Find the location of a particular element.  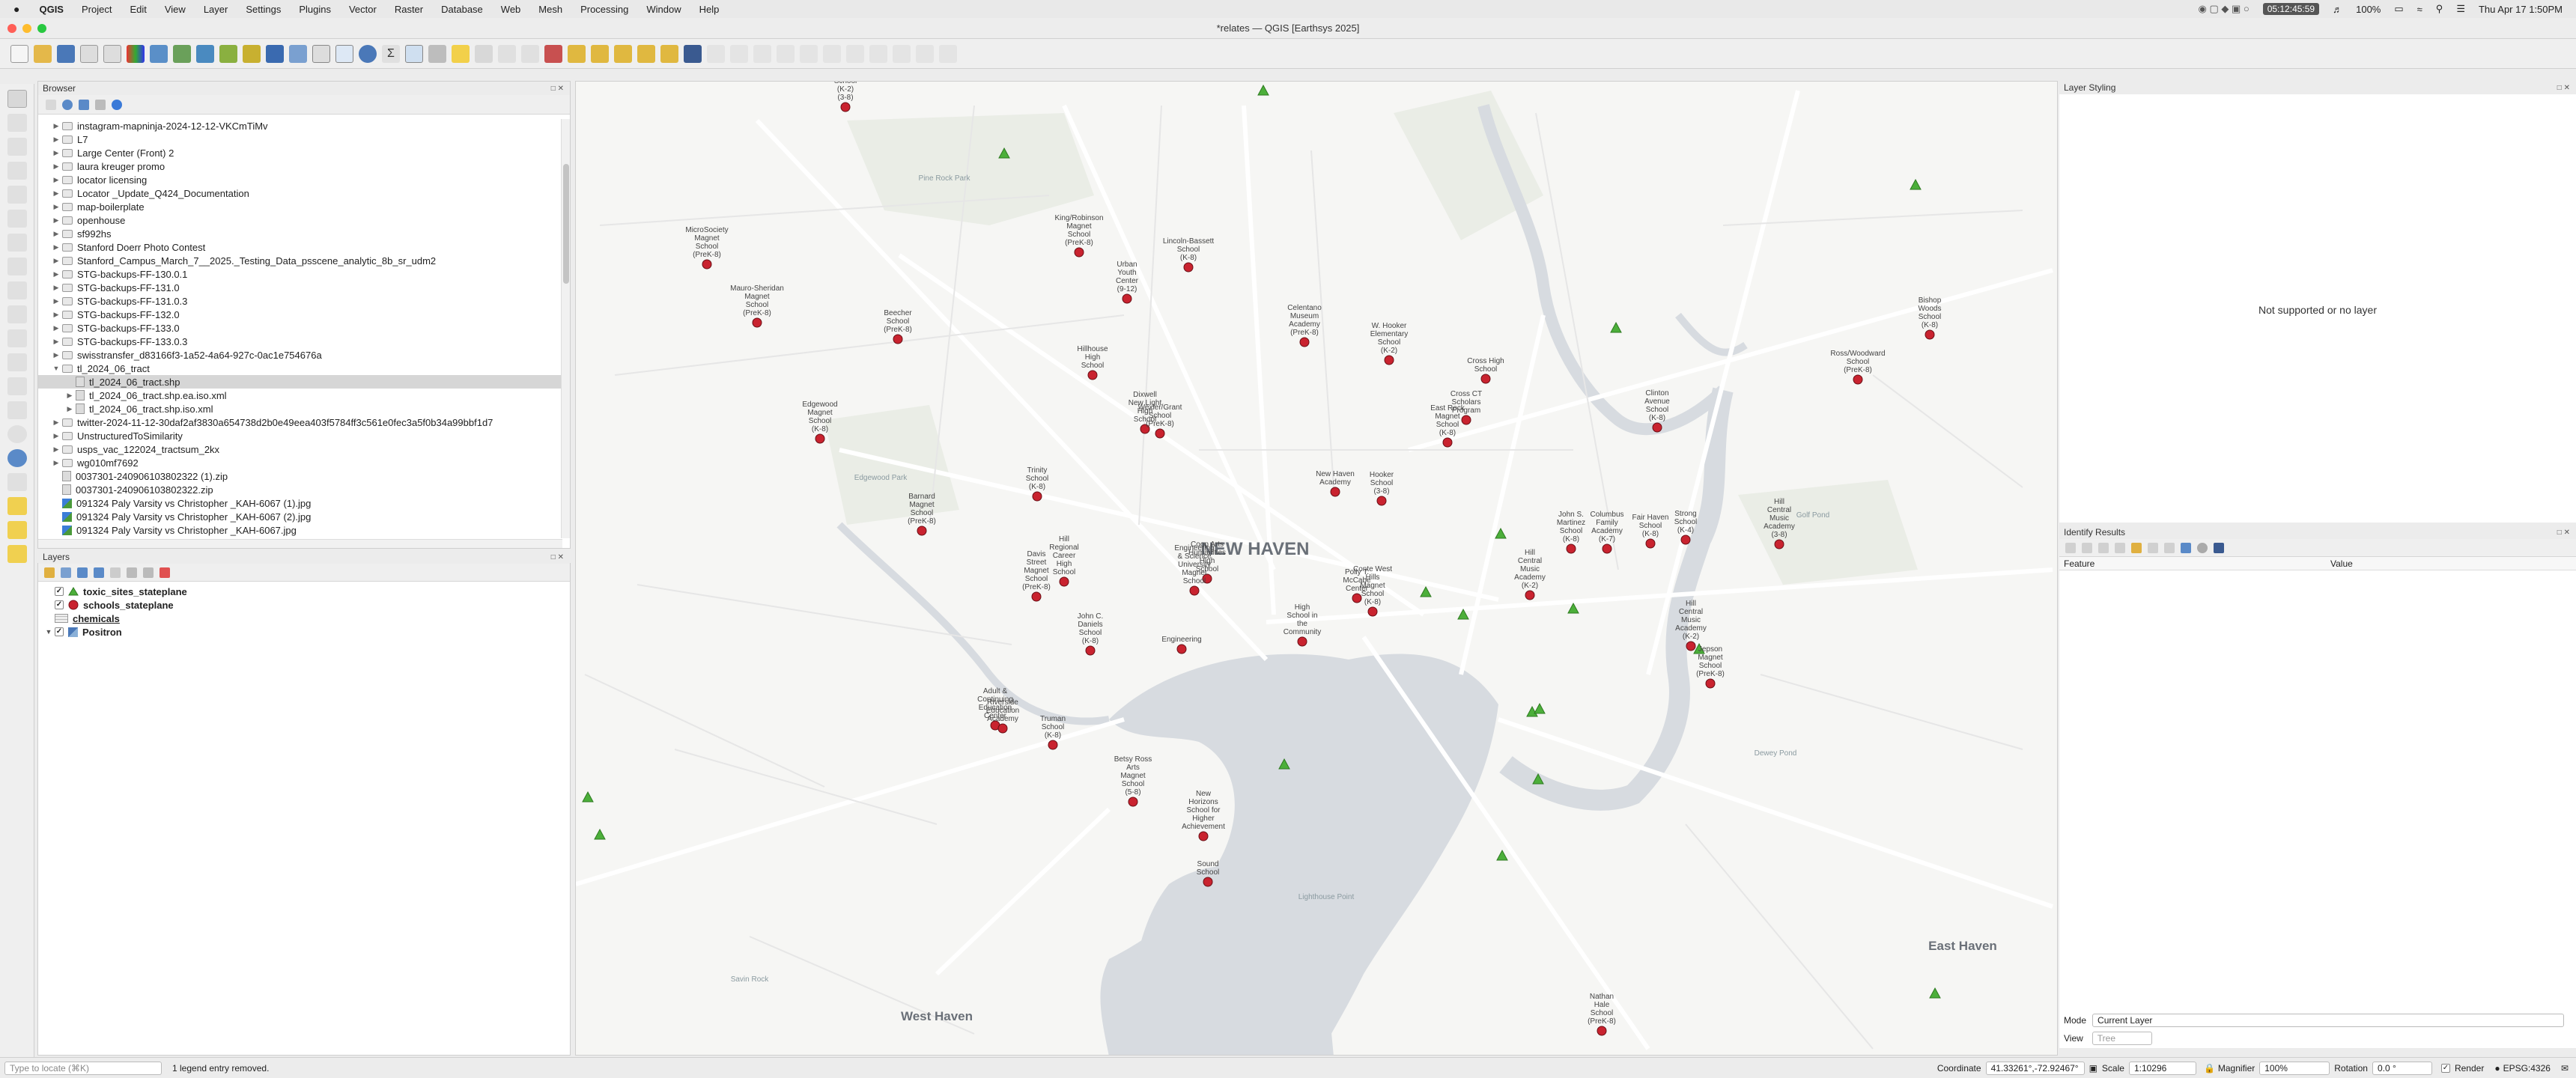

browser-item: ▶ STG-backups-FF-132.0 is located at coordinates (300, 314).